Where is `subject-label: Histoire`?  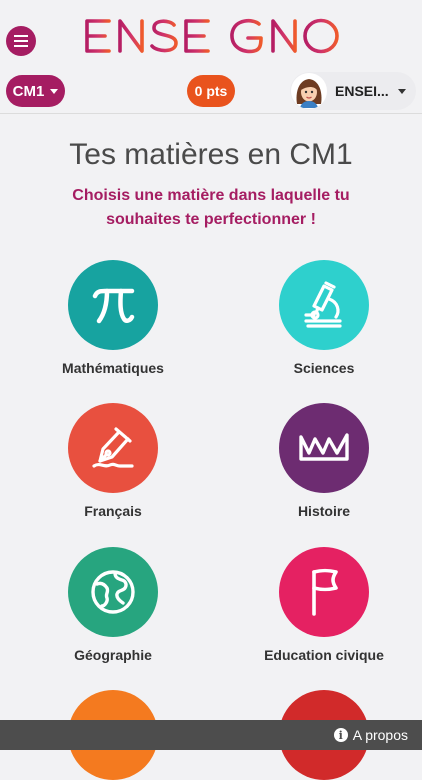
subject-label: Histoire is located at coordinates (324, 511).